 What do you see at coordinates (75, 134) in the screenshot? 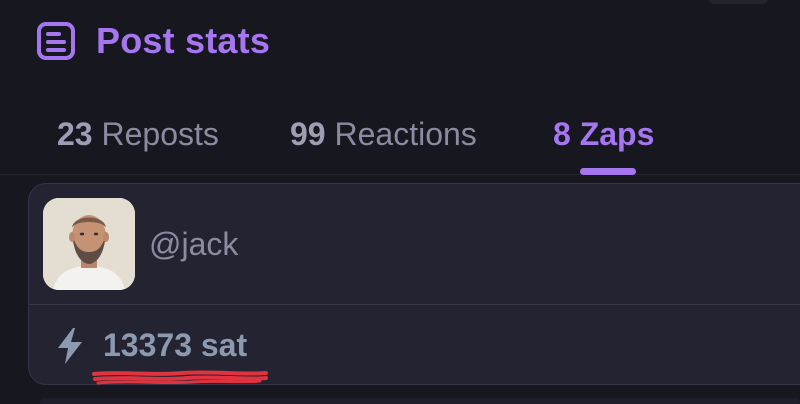
I see `tab-reposts-count: 23` at bounding box center [75, 134].